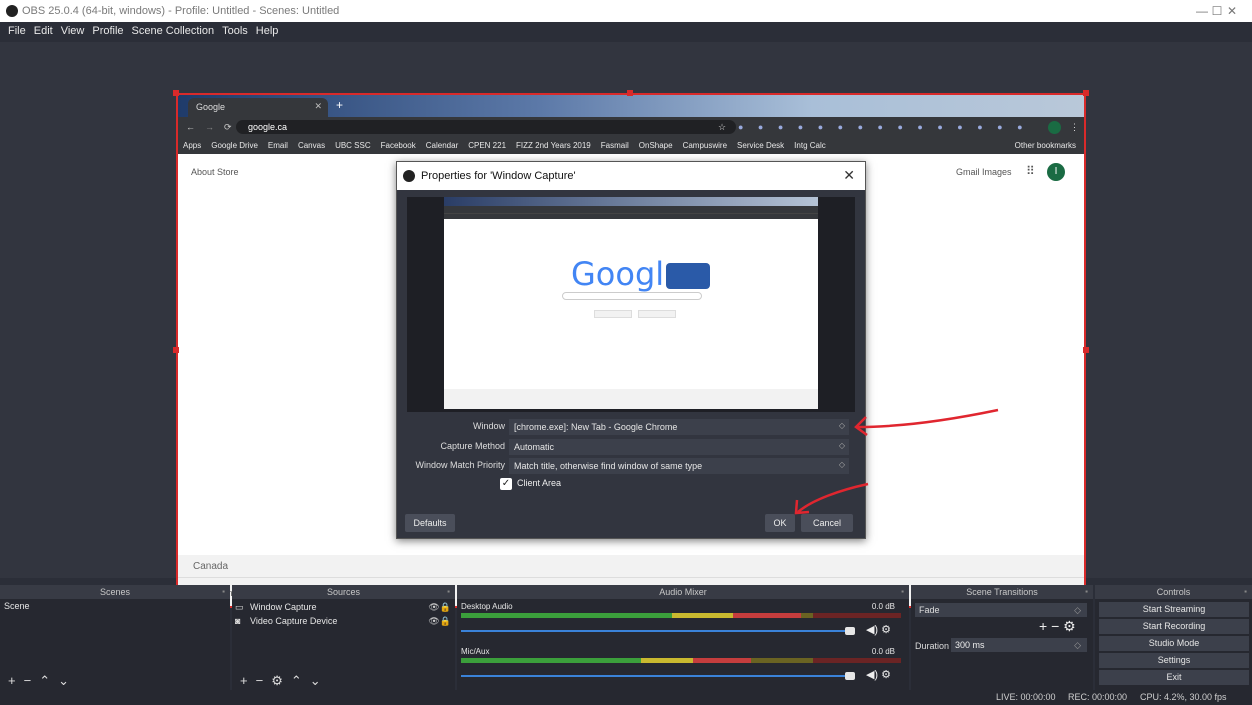 The image size is (1252, 705). I want to click on scenes-header: Scenes ▪, so click(115, 592).